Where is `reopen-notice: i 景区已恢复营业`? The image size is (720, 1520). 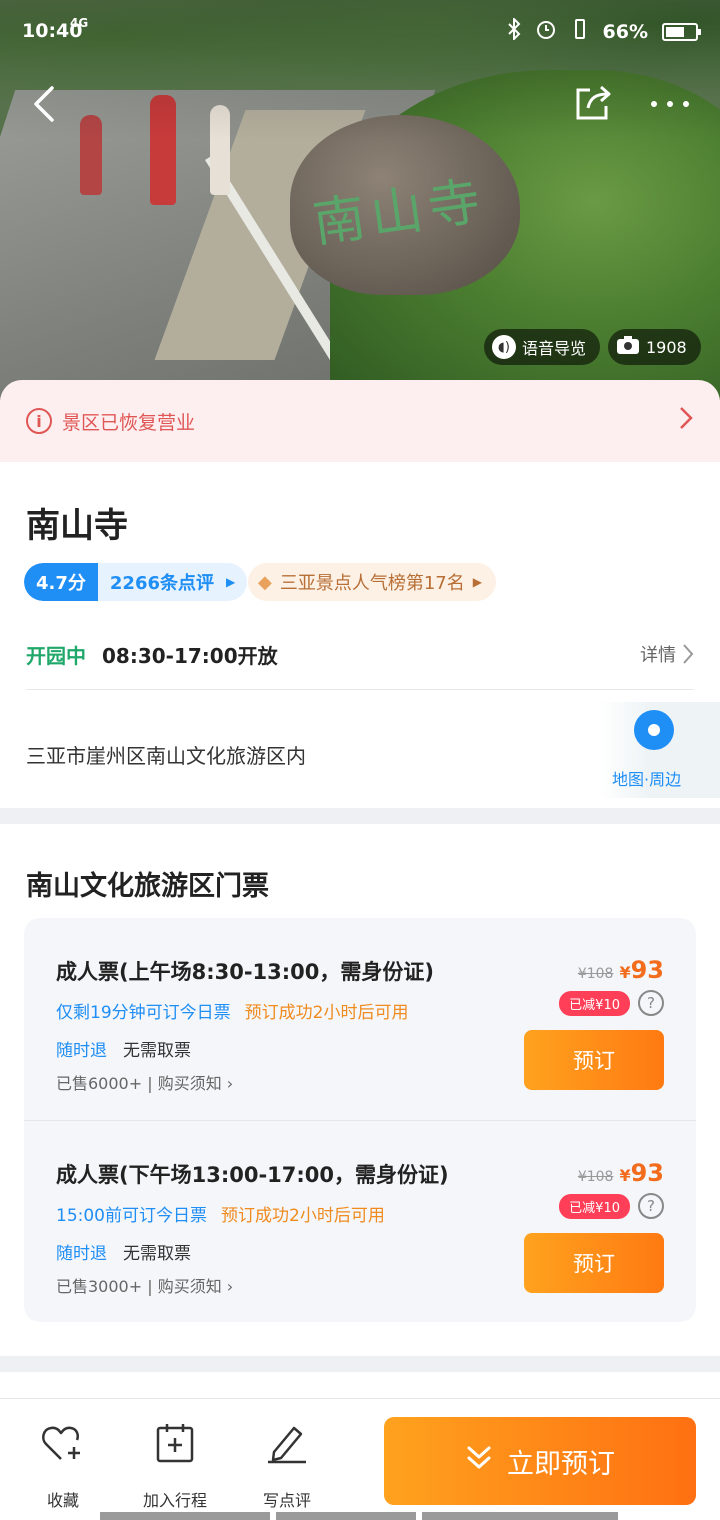
reopen-notice: i 景区已恢复营业 is located at coordinates (360, 421).